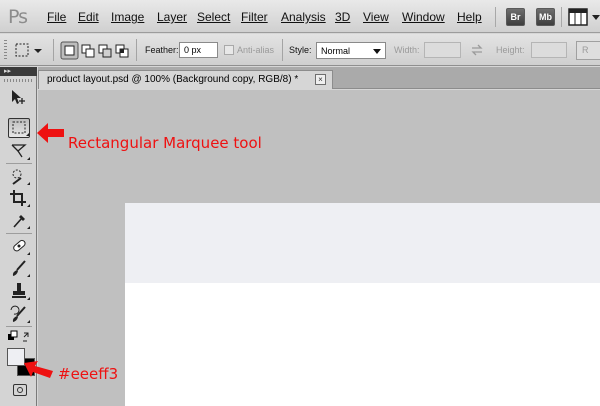 The height and width of the screenshot is (406, 600). I want to click on rectangular-marquee-tool, so click(19, 128).